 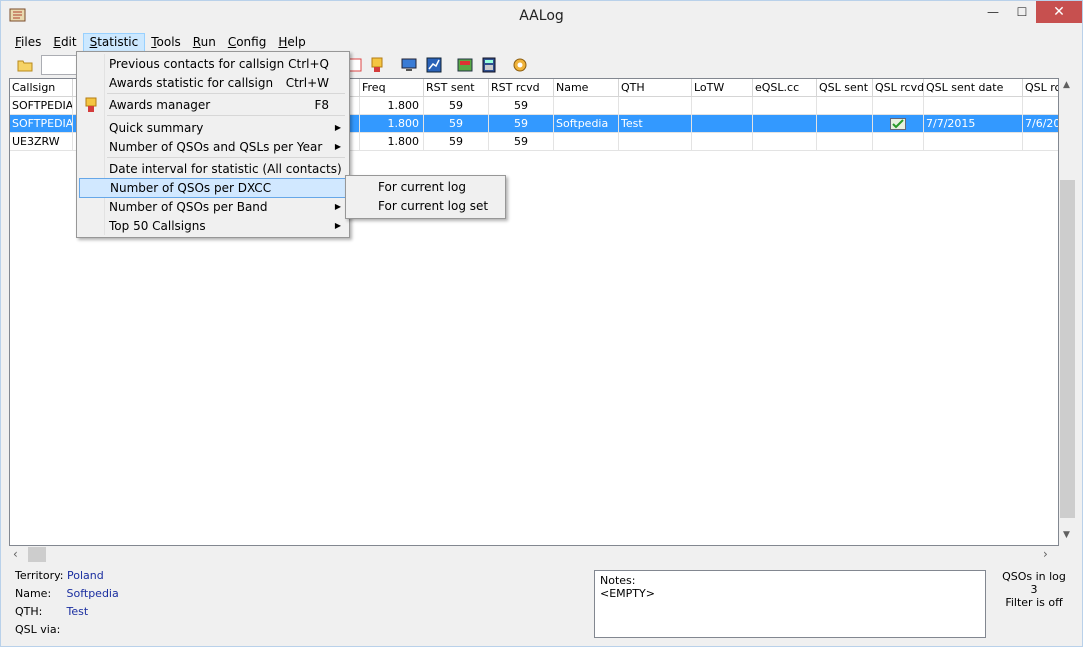 I want to click on cell-callsign: SOFTPEDIA, so click(x=41, y=106).